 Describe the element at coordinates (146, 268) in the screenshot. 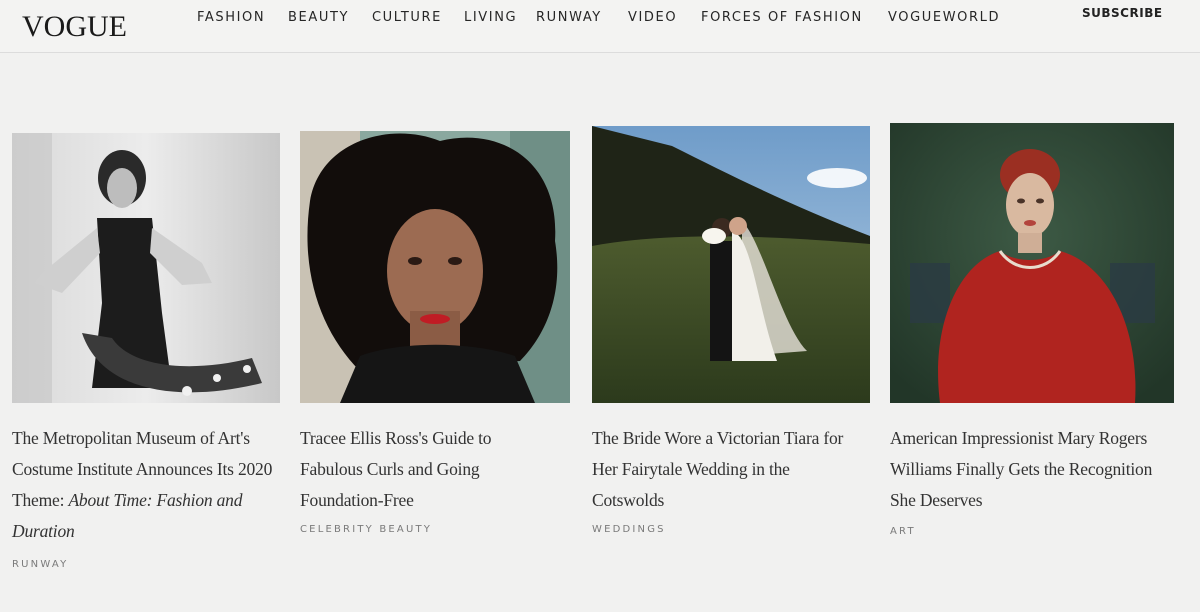

I see `story-image-met-gala` at that location.